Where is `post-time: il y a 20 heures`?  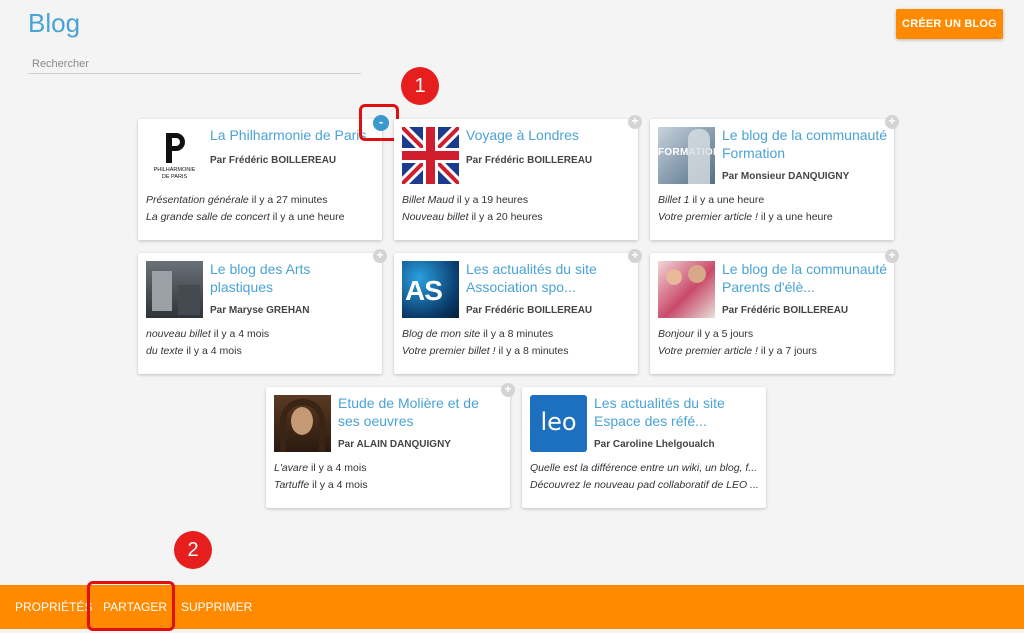
post-time: il y a 20 heures is located at coordinates (507, 217).